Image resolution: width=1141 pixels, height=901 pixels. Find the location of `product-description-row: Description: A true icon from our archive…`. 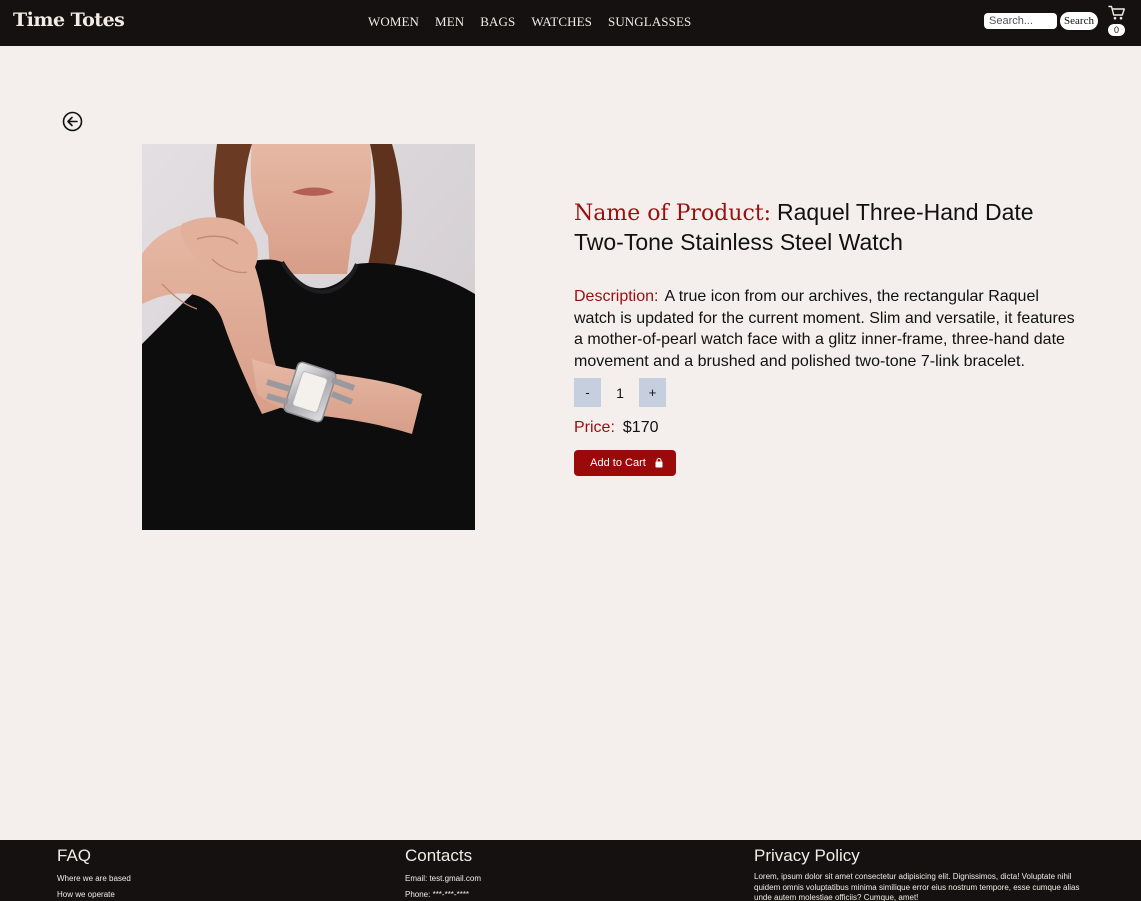

product-description-row: Description: A true icon from our archive… is located at coordinates (829, 329).